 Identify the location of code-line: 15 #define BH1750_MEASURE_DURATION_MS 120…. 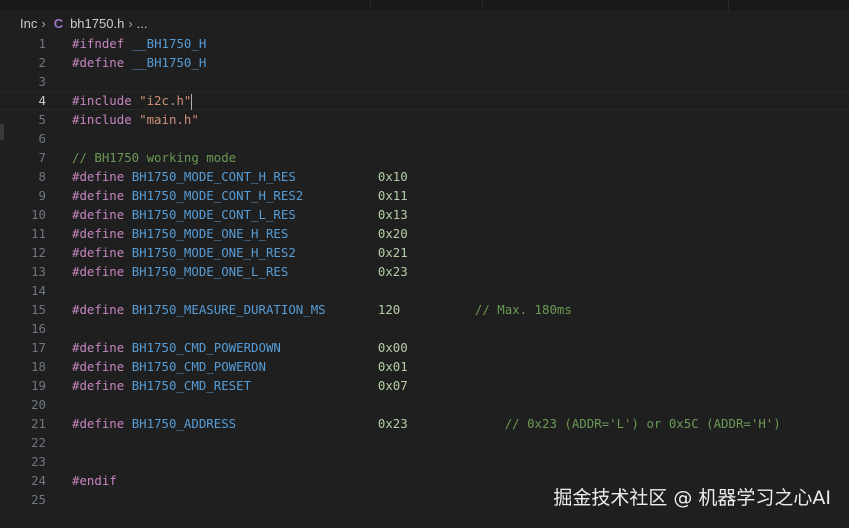
(424, 309).